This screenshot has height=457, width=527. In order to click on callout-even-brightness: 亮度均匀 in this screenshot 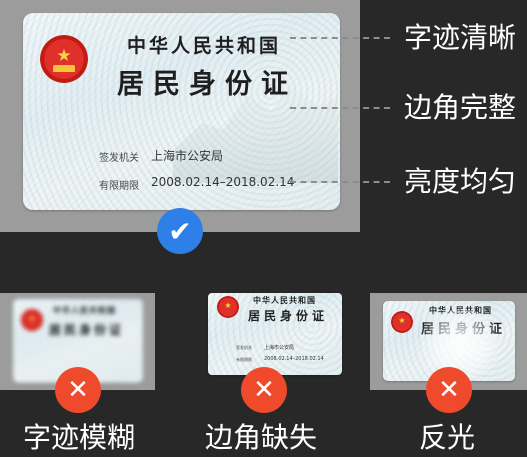, I will do `click(408, 182)`.